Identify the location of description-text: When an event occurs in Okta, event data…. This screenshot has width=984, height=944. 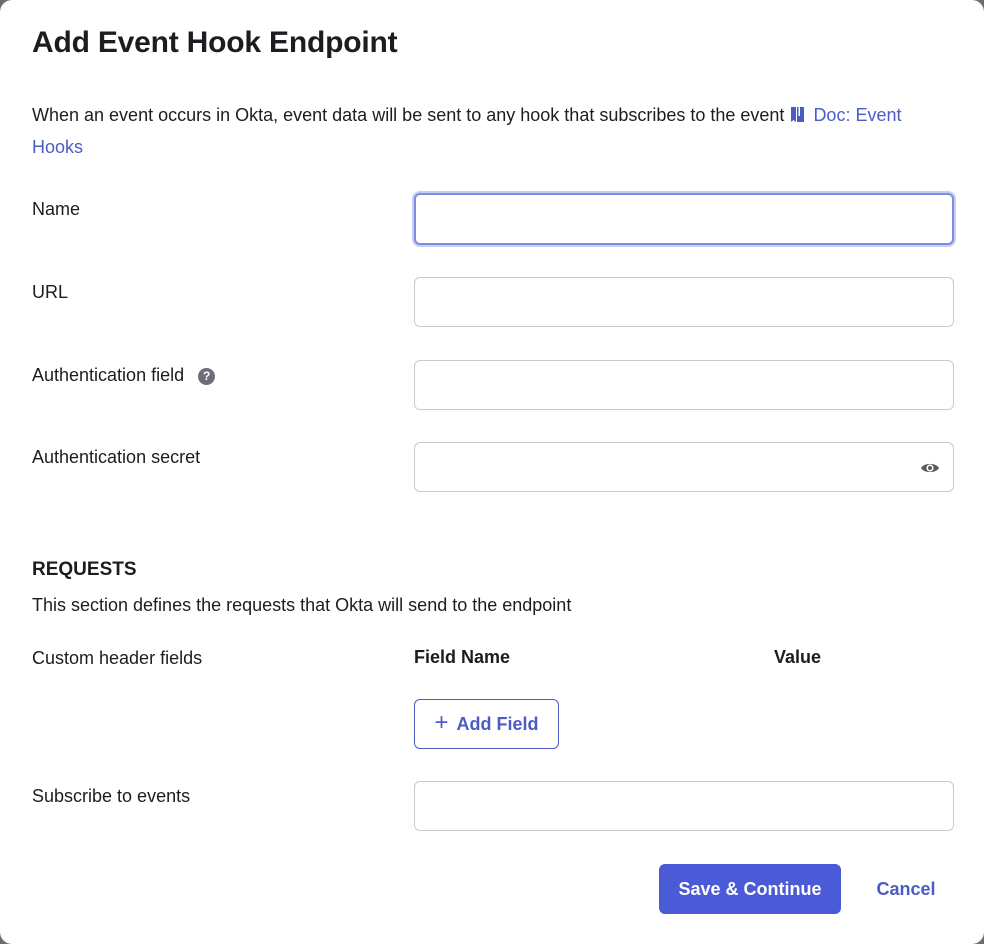
(408, 115).